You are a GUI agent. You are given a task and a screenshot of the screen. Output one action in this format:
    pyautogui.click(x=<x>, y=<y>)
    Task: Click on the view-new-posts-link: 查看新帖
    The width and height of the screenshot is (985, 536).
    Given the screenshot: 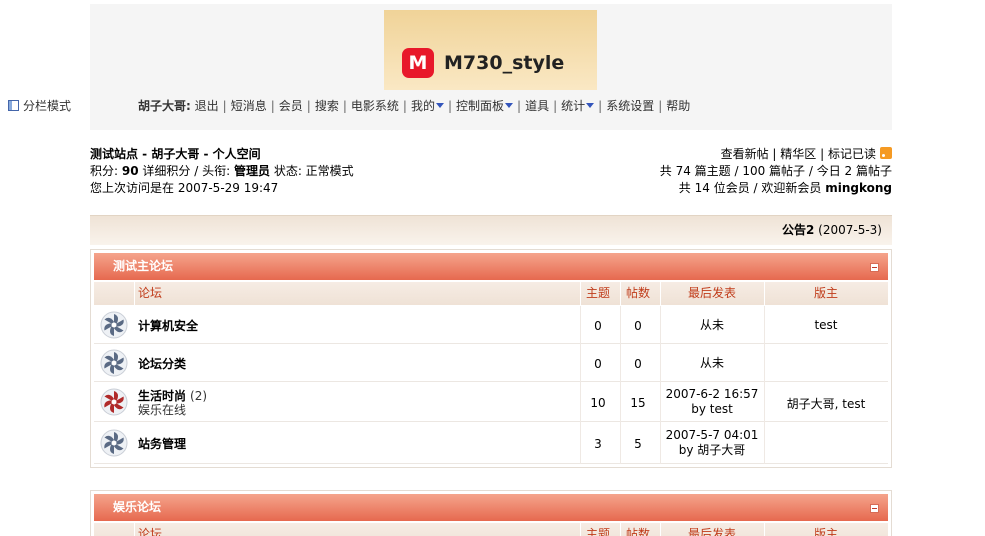 What is the action you would take?
    pyautogui.click(x=745, y=154)
    